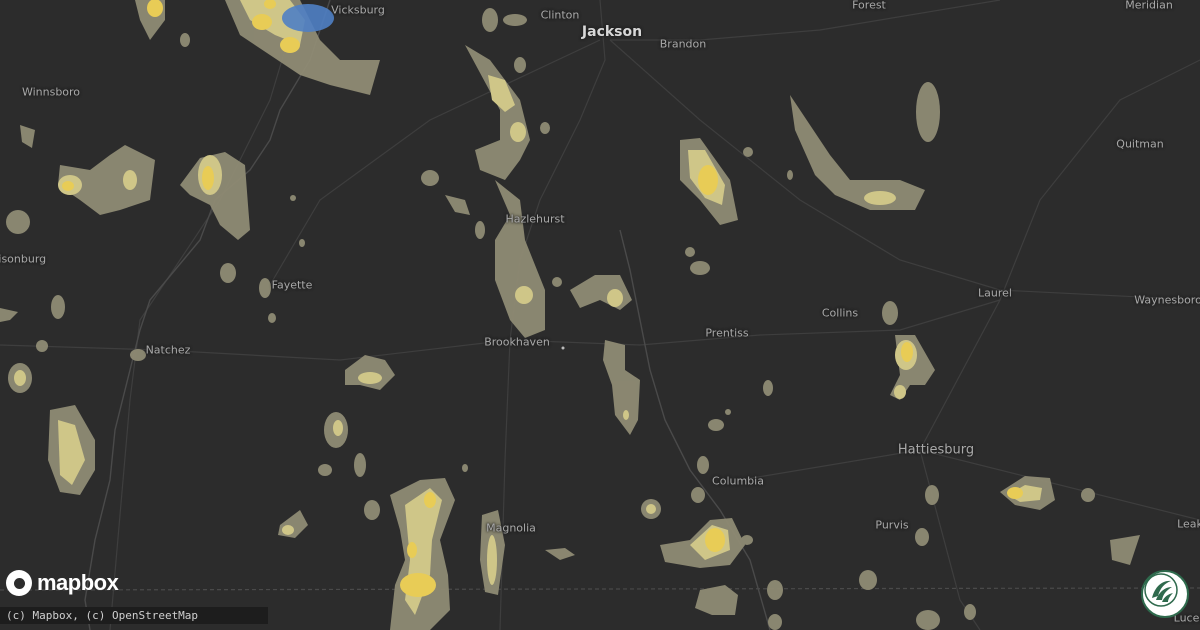 This screenshot has width=1200, height=630. Describe the element at coordinates (738, 481) in the screenshot. I see `city-label-columbia: Columbia` at that location.